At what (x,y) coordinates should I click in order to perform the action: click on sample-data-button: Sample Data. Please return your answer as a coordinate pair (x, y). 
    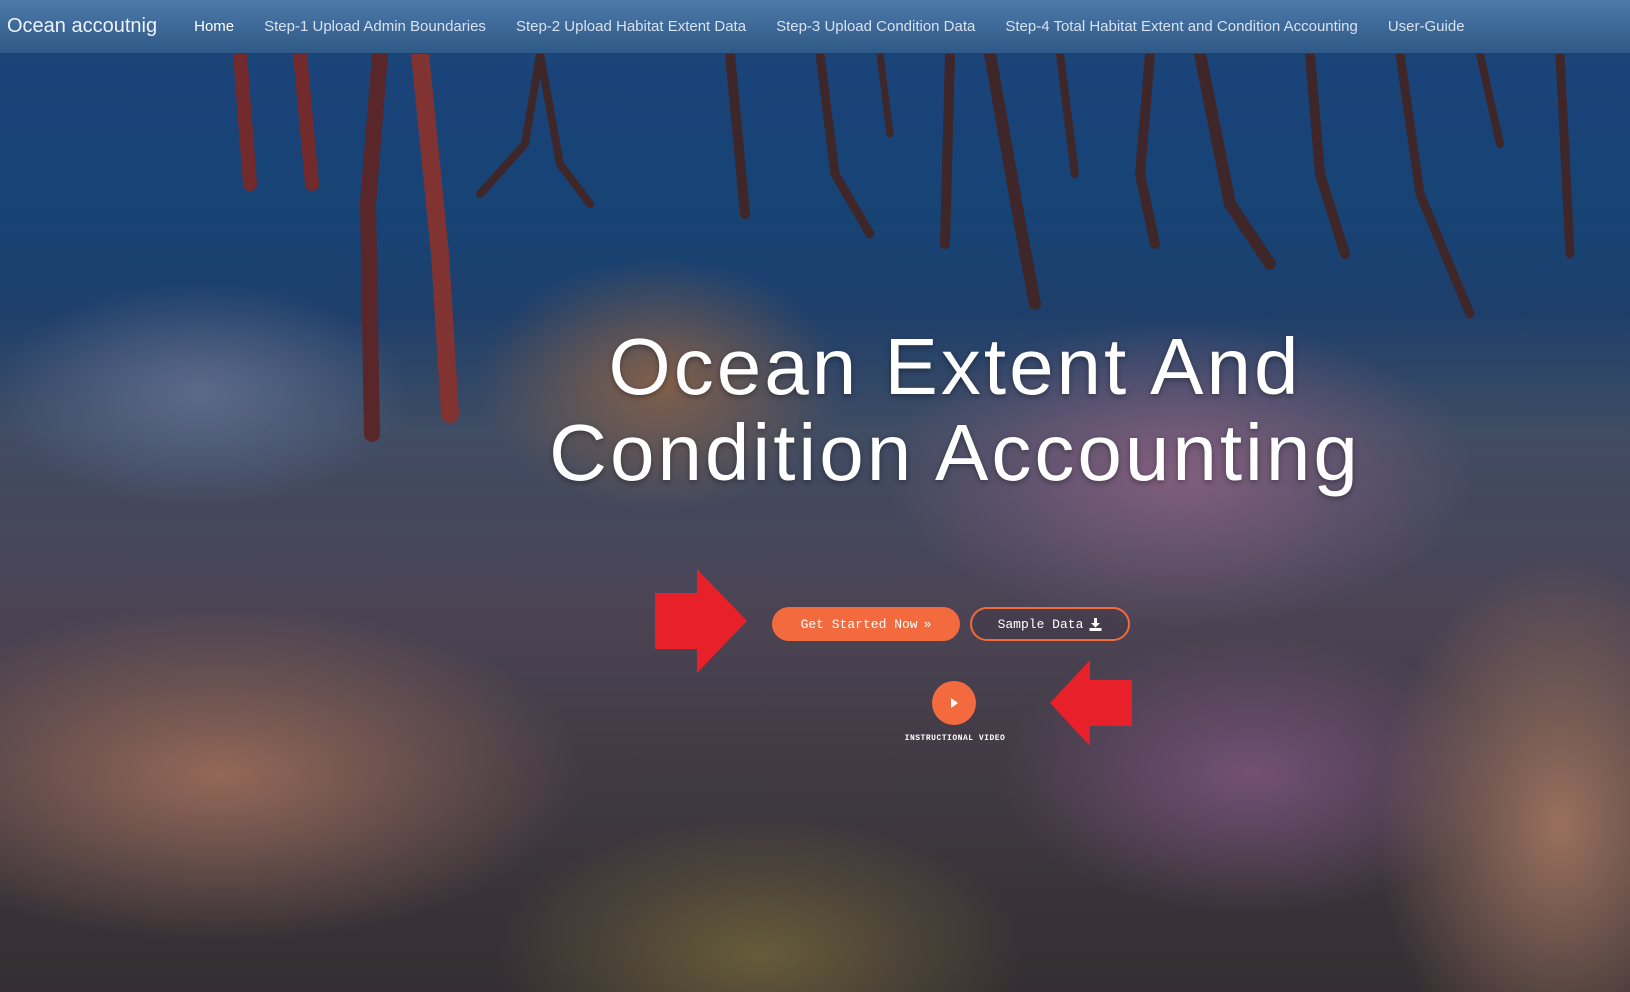
    Looking at the image, I should click on (1050, 624).